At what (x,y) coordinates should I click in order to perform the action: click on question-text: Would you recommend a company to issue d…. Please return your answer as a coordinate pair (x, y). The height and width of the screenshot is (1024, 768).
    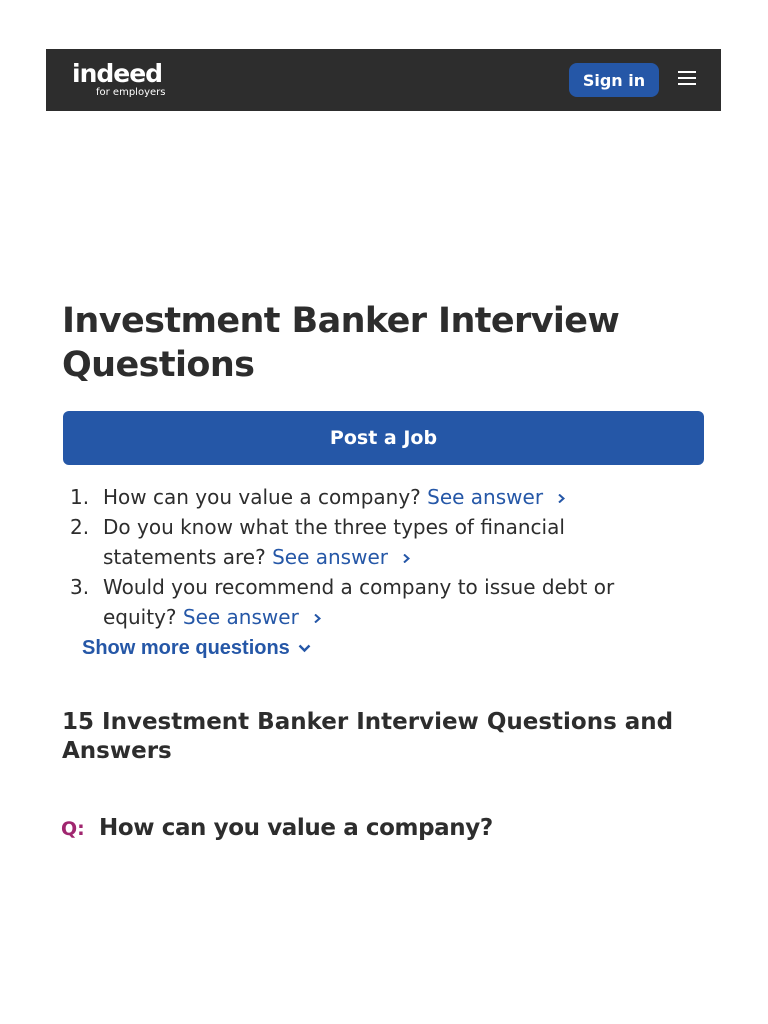
    Looking at the image, I should click on (359, 602).